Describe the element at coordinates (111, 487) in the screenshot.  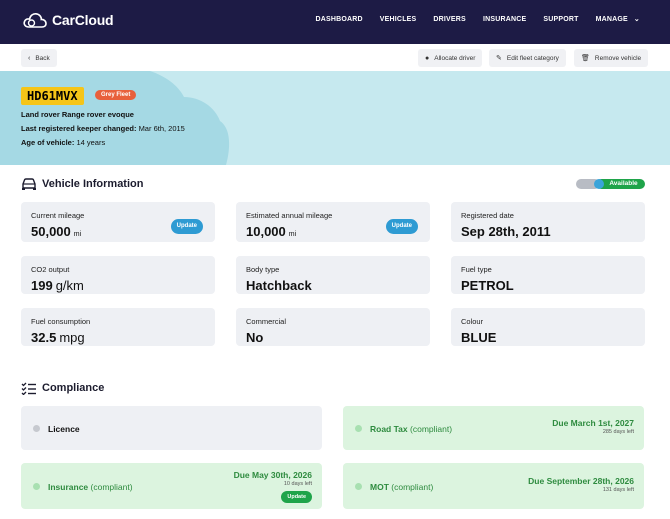
I see `insurance-status: (compliant)` at that location.